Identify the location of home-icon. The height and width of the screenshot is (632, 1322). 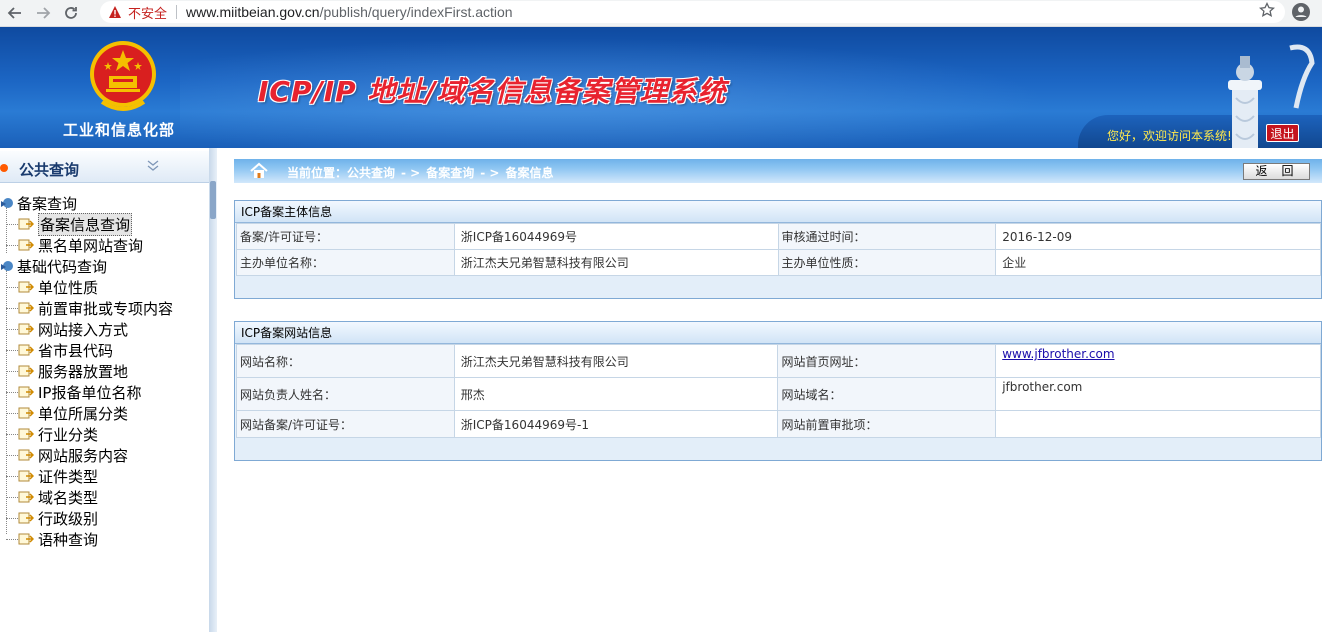
(259, 171).